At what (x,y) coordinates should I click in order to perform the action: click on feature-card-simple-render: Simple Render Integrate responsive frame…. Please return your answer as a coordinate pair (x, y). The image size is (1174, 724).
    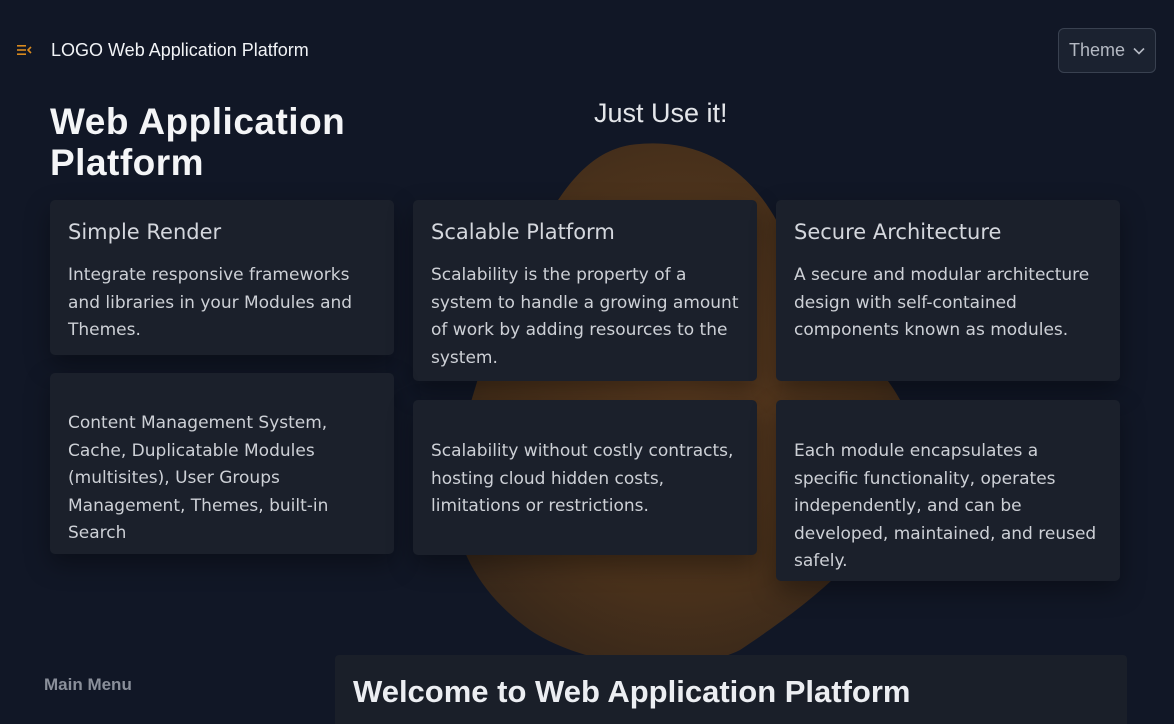
    Looking at the image, I should click on (222, 277).